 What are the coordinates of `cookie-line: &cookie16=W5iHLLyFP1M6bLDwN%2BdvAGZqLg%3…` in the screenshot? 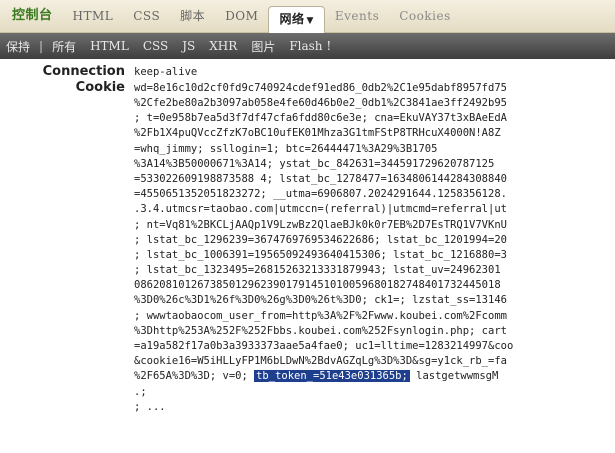 It's located at (320, 361).